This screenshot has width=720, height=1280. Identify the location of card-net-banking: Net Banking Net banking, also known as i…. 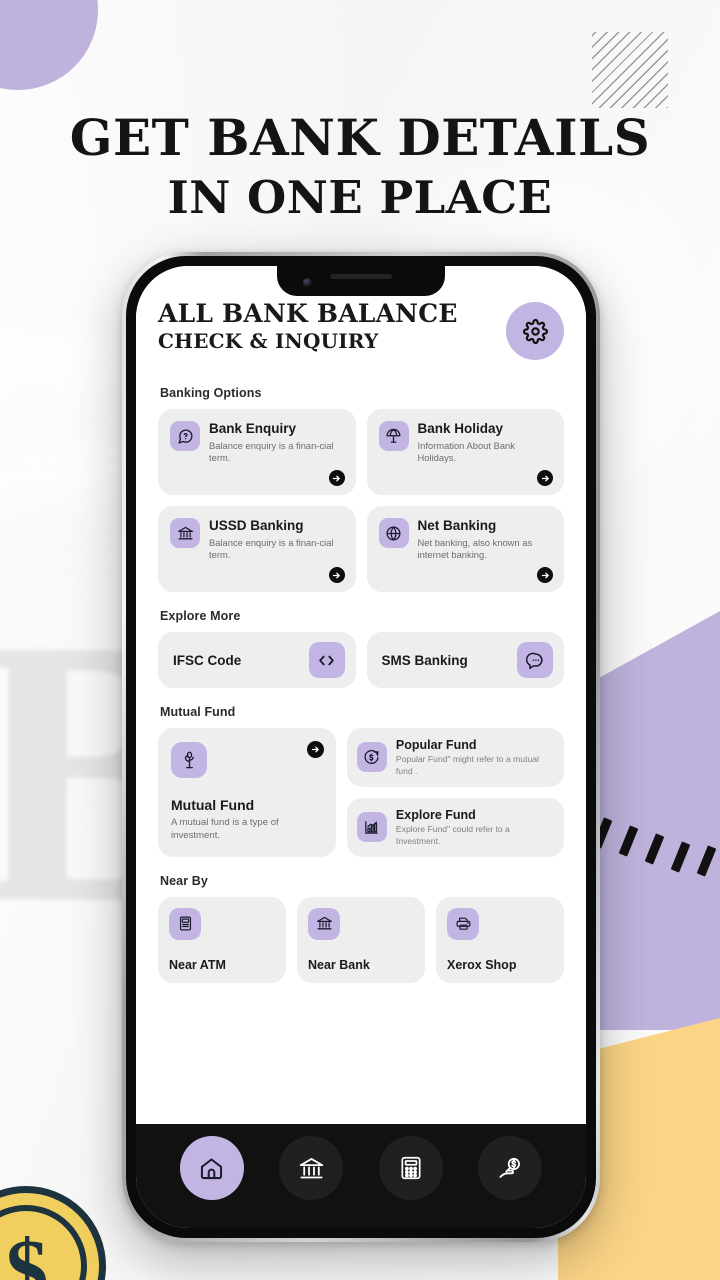
(465, 549).